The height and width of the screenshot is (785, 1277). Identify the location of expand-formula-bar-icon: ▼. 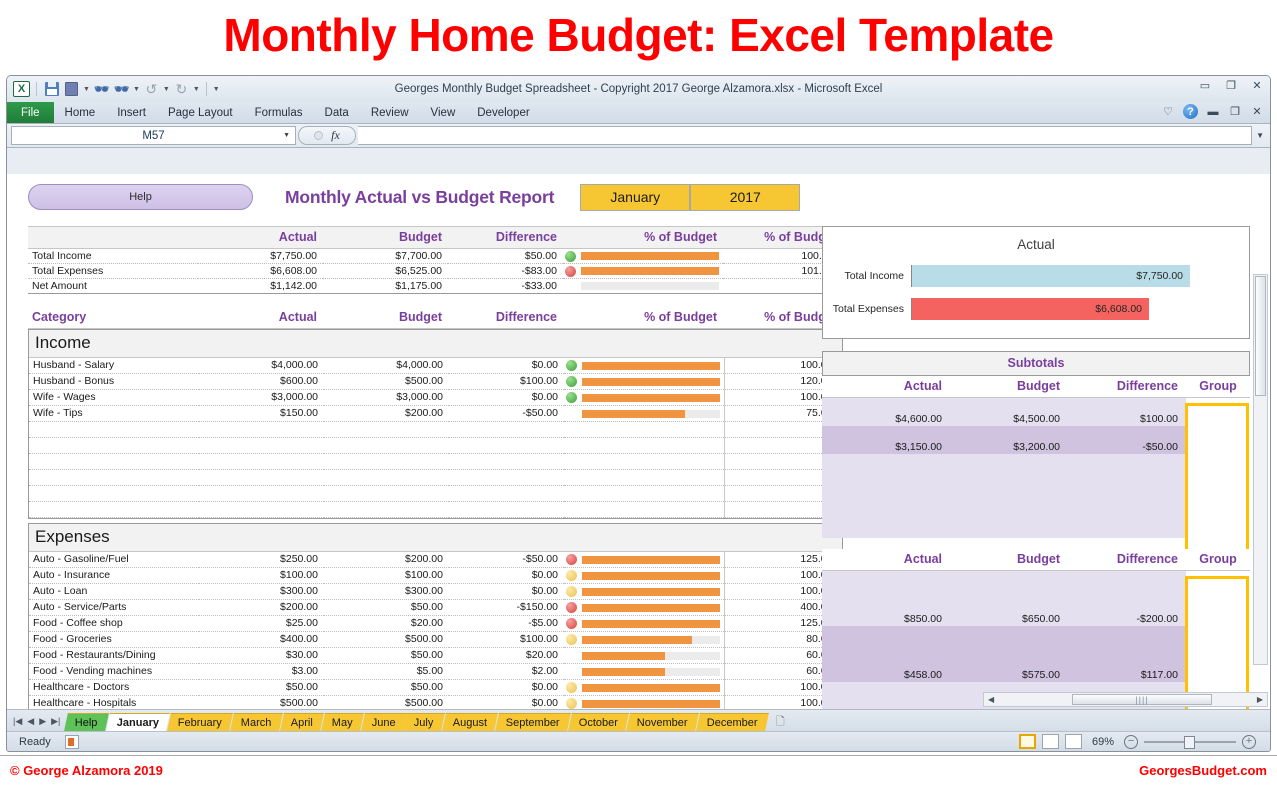
(1260, 135).